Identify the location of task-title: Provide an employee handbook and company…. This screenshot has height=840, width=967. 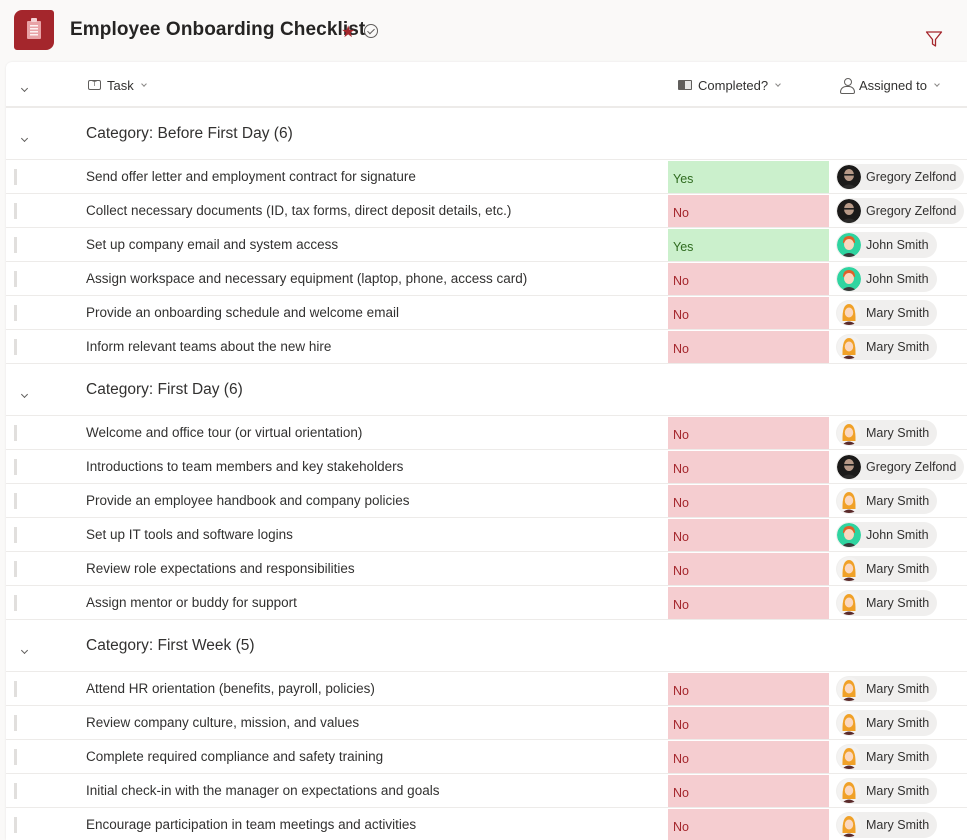
(247, 500).